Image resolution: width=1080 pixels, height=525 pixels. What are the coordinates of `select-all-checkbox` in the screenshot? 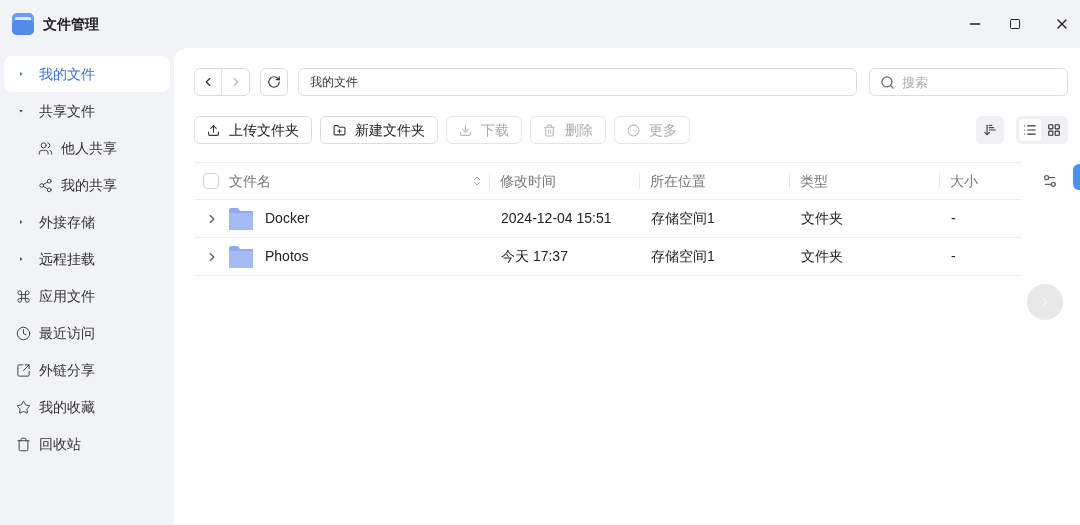 It's located at (211, 181).